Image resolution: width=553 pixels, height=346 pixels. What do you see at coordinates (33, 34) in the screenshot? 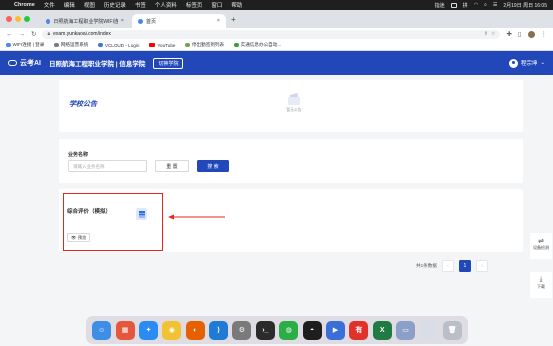
I see `reload-icon: ↻` at bounding box center [33, 34].